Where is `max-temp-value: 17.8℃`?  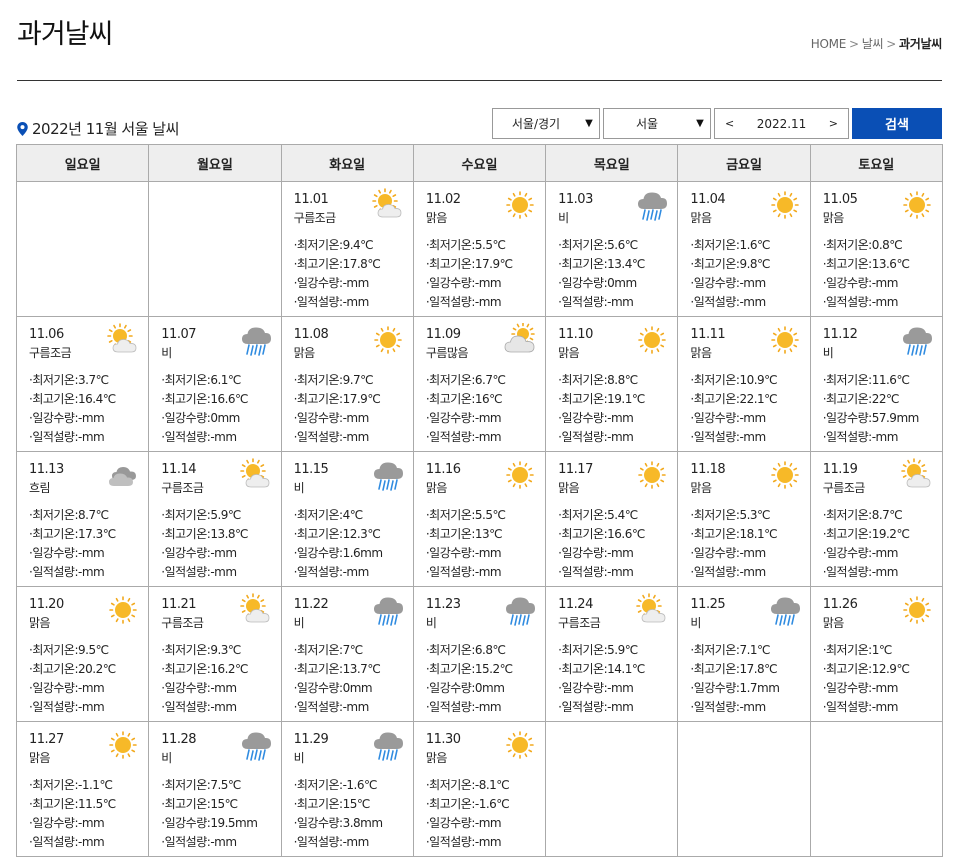 max-temp-value: 17.8℃ is located at coordinates (361, 264).